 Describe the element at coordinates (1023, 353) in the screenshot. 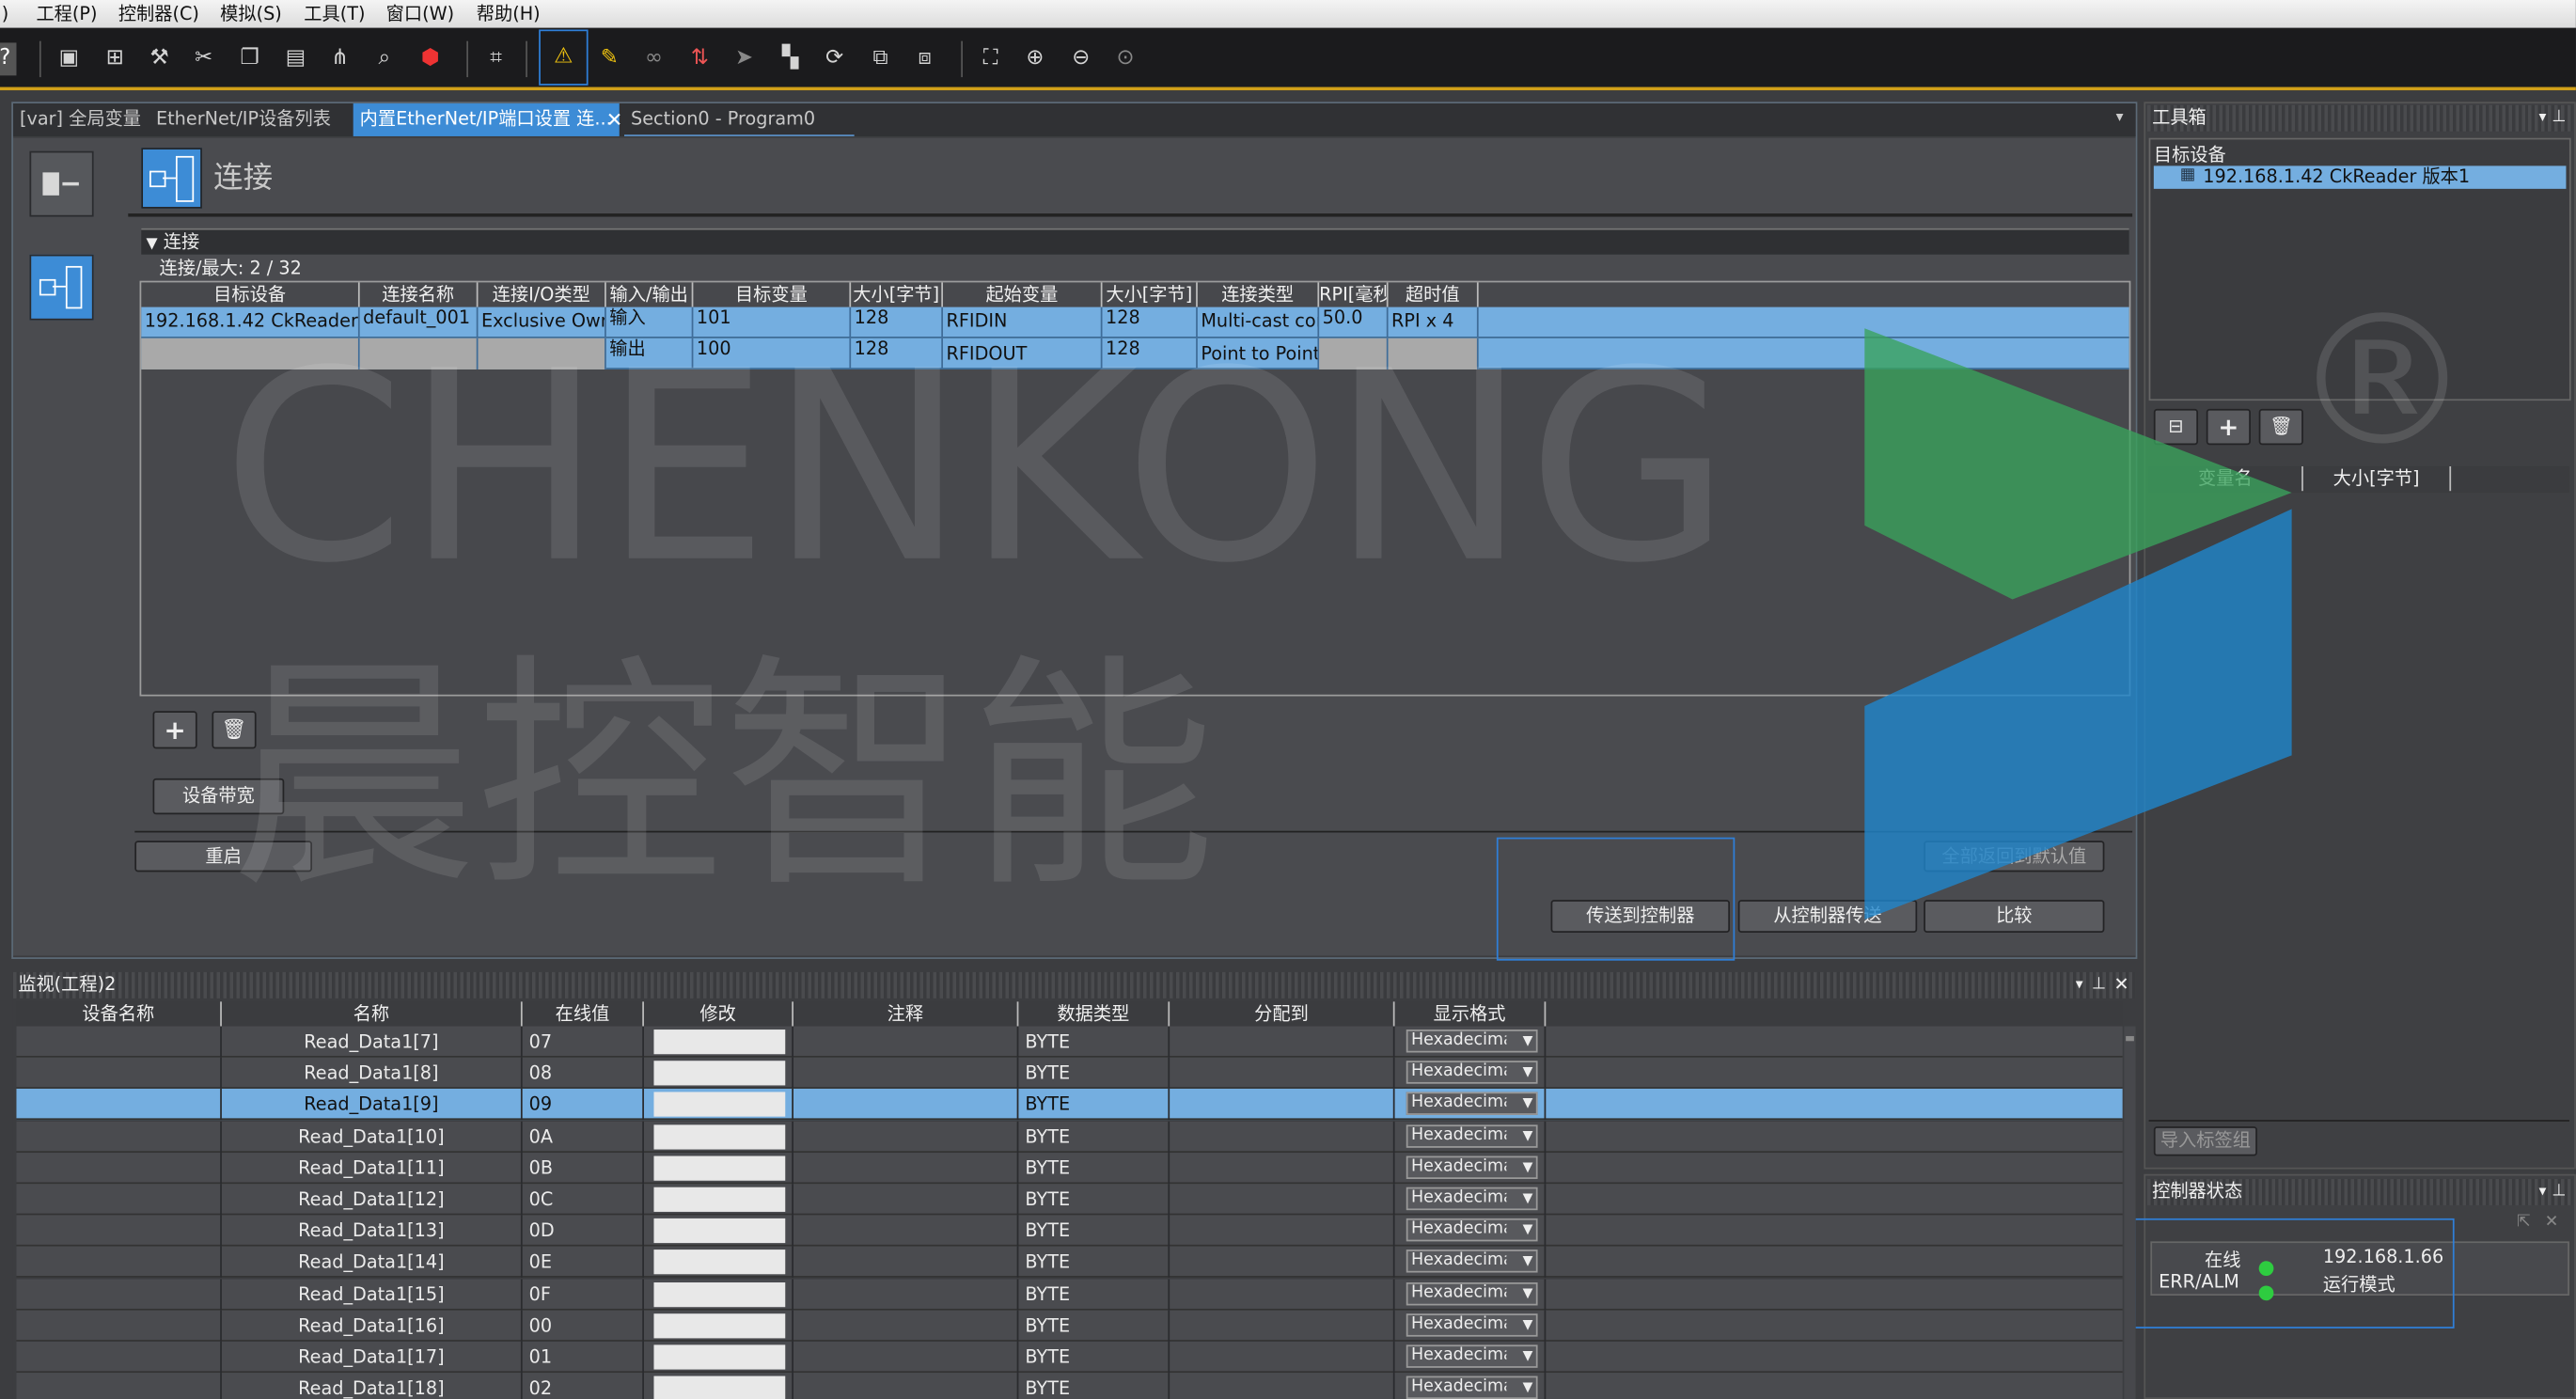

I see `cell-originator-variable: RFIDOUT` at that location.